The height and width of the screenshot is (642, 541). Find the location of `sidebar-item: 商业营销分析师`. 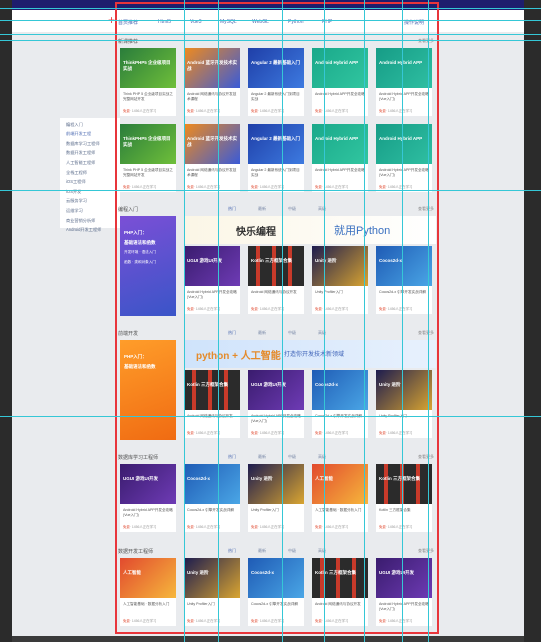

sidebar-item: 商业营销分析师 is located at coordinates (90, 221).